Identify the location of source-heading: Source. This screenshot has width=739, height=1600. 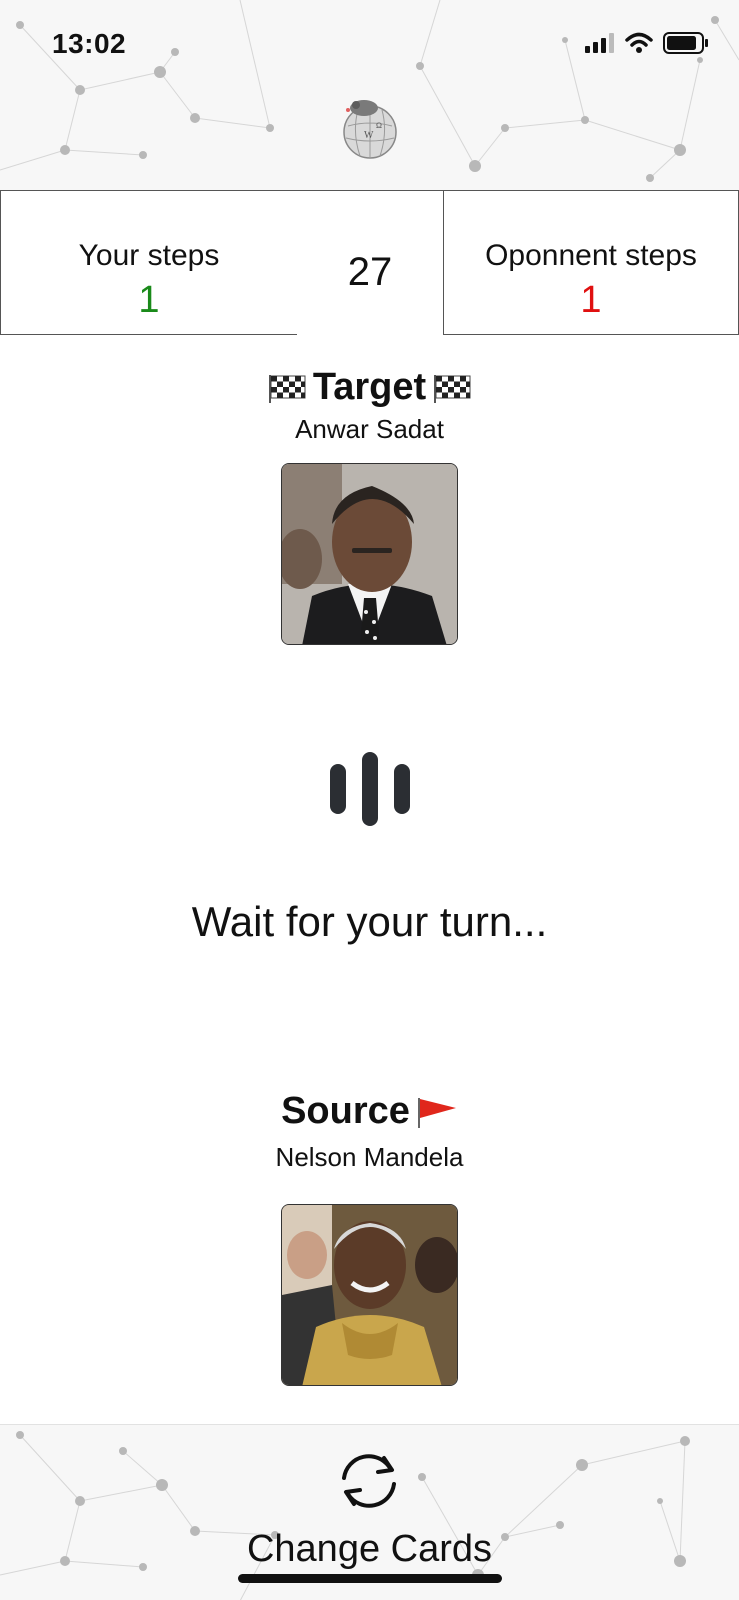
(369, 1111).